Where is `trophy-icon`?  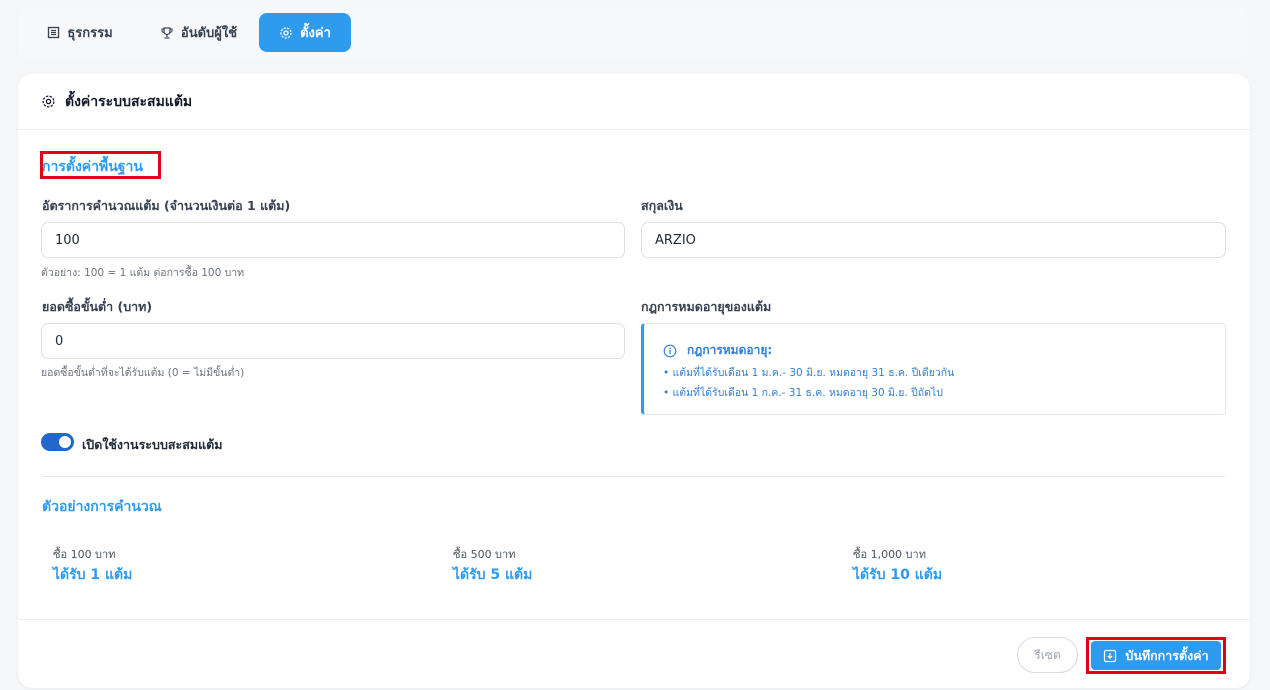 trophy-icon is located at coordinates (167, 33).